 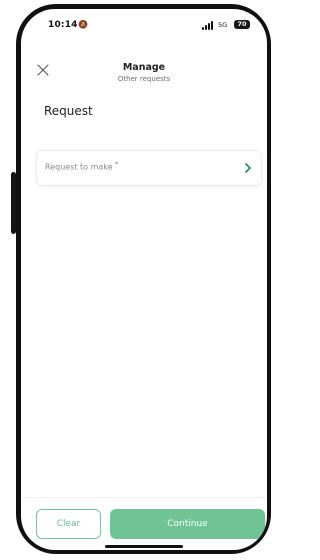 What do you see at coordinates (13, 203) in the screenshot?
I see `phone-side-button` at bounding box center [13, 203].